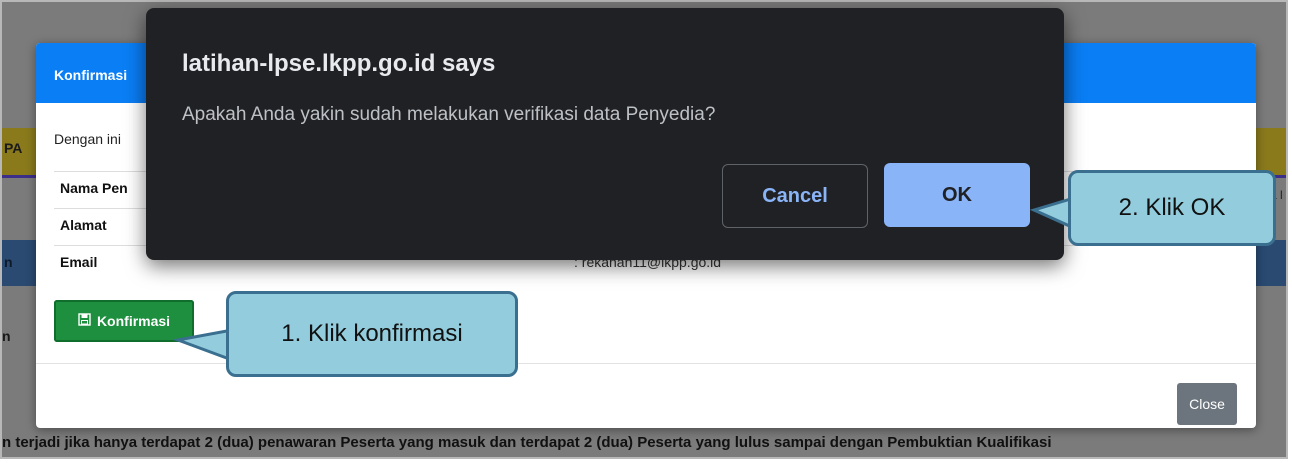 Image resolution: width=1292 pixels, height=463 pixels. What do you see at coordinates (203, 345) in the screenshot?
I see `callout-1-pointer` at bounding box center [203, 345].